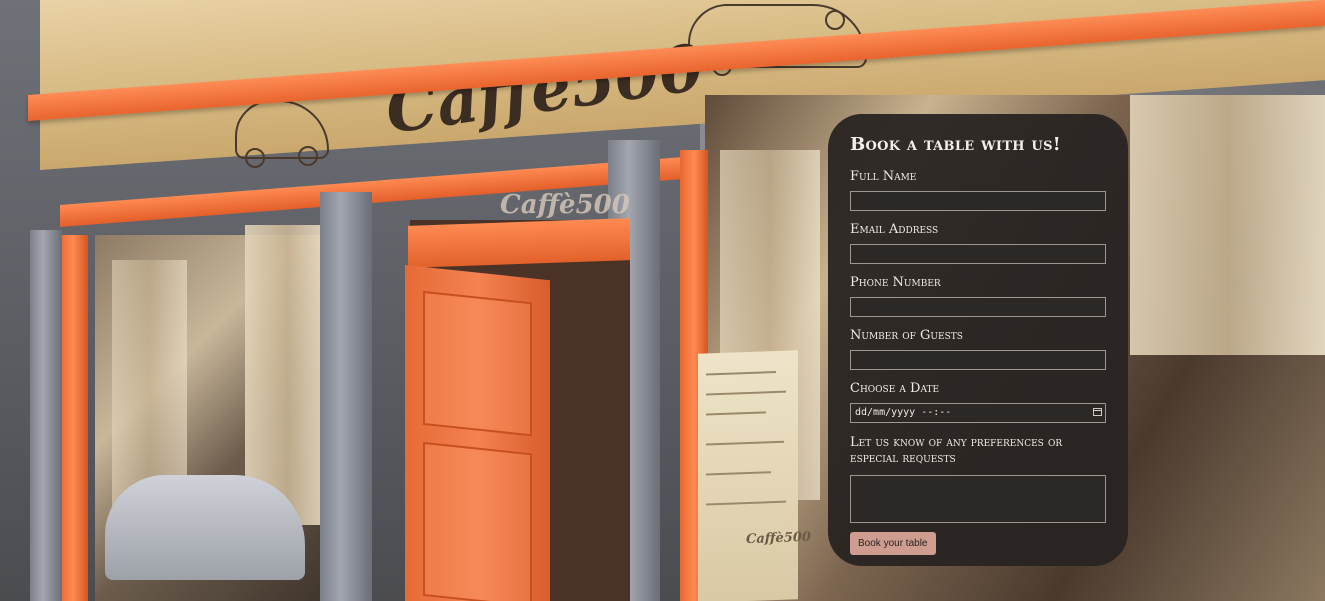  Describe the element at coordinates (565, 205) in the screenshot. I see `door-logo: Caffè500` at that location.